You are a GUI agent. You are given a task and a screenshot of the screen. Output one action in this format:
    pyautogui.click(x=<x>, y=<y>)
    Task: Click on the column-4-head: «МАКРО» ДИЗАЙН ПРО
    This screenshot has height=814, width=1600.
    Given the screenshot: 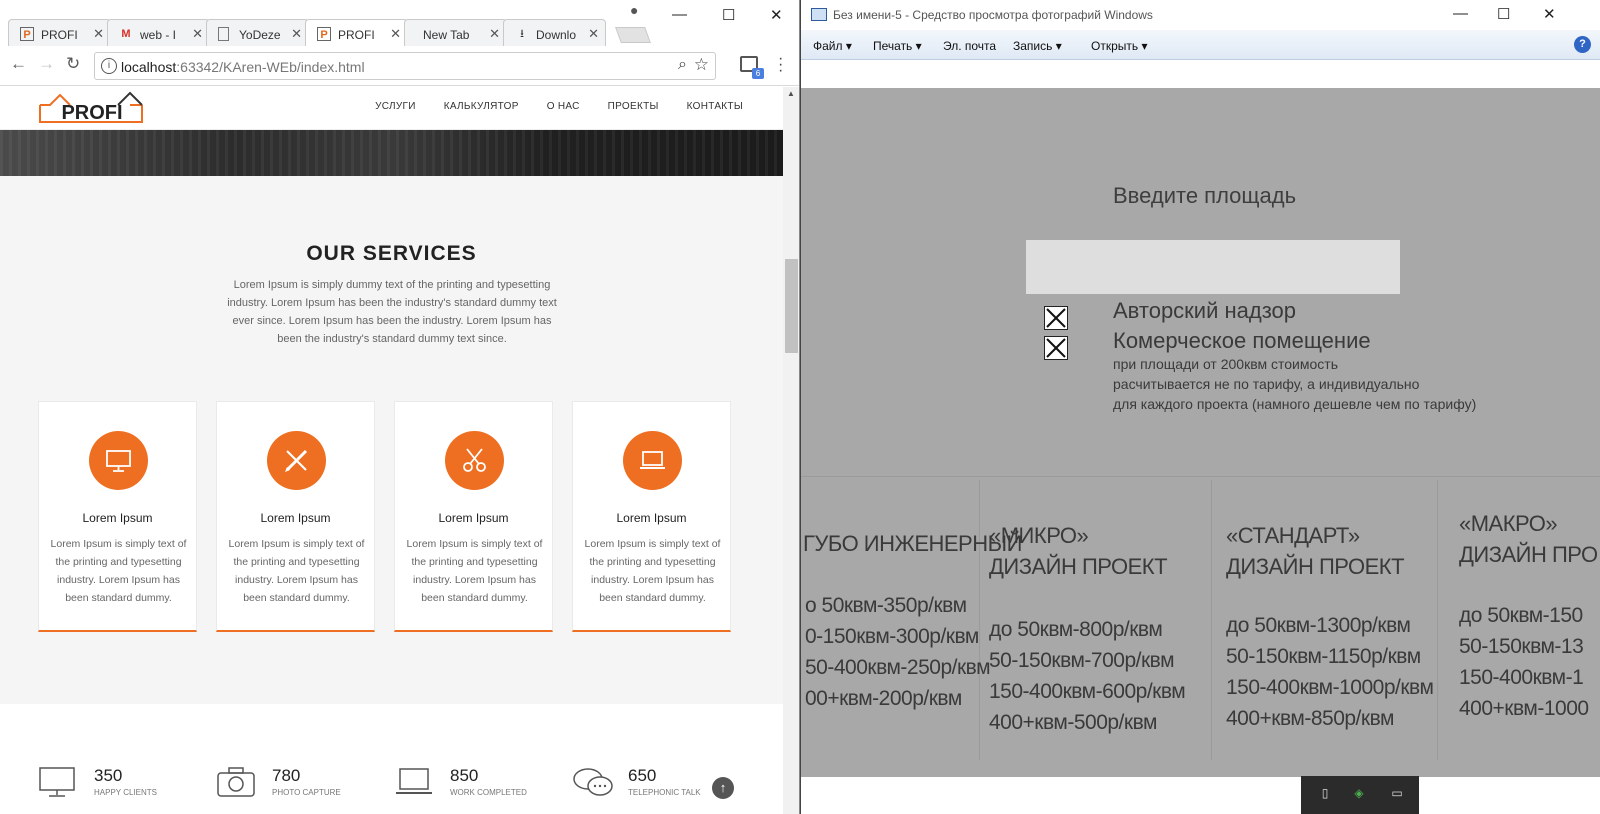 What is the action you would take?
    pyautogui.click(x=1528, y=539)
    